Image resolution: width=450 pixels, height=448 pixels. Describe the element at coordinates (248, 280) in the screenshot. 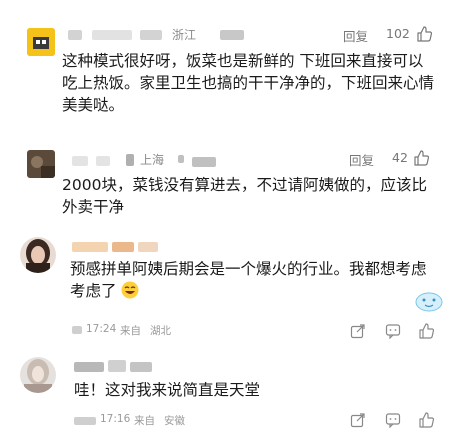

I see `comment-text: 预感拼单阿姨后期会是一个爆火的行业。我都想考虑 考虑了` at that location.